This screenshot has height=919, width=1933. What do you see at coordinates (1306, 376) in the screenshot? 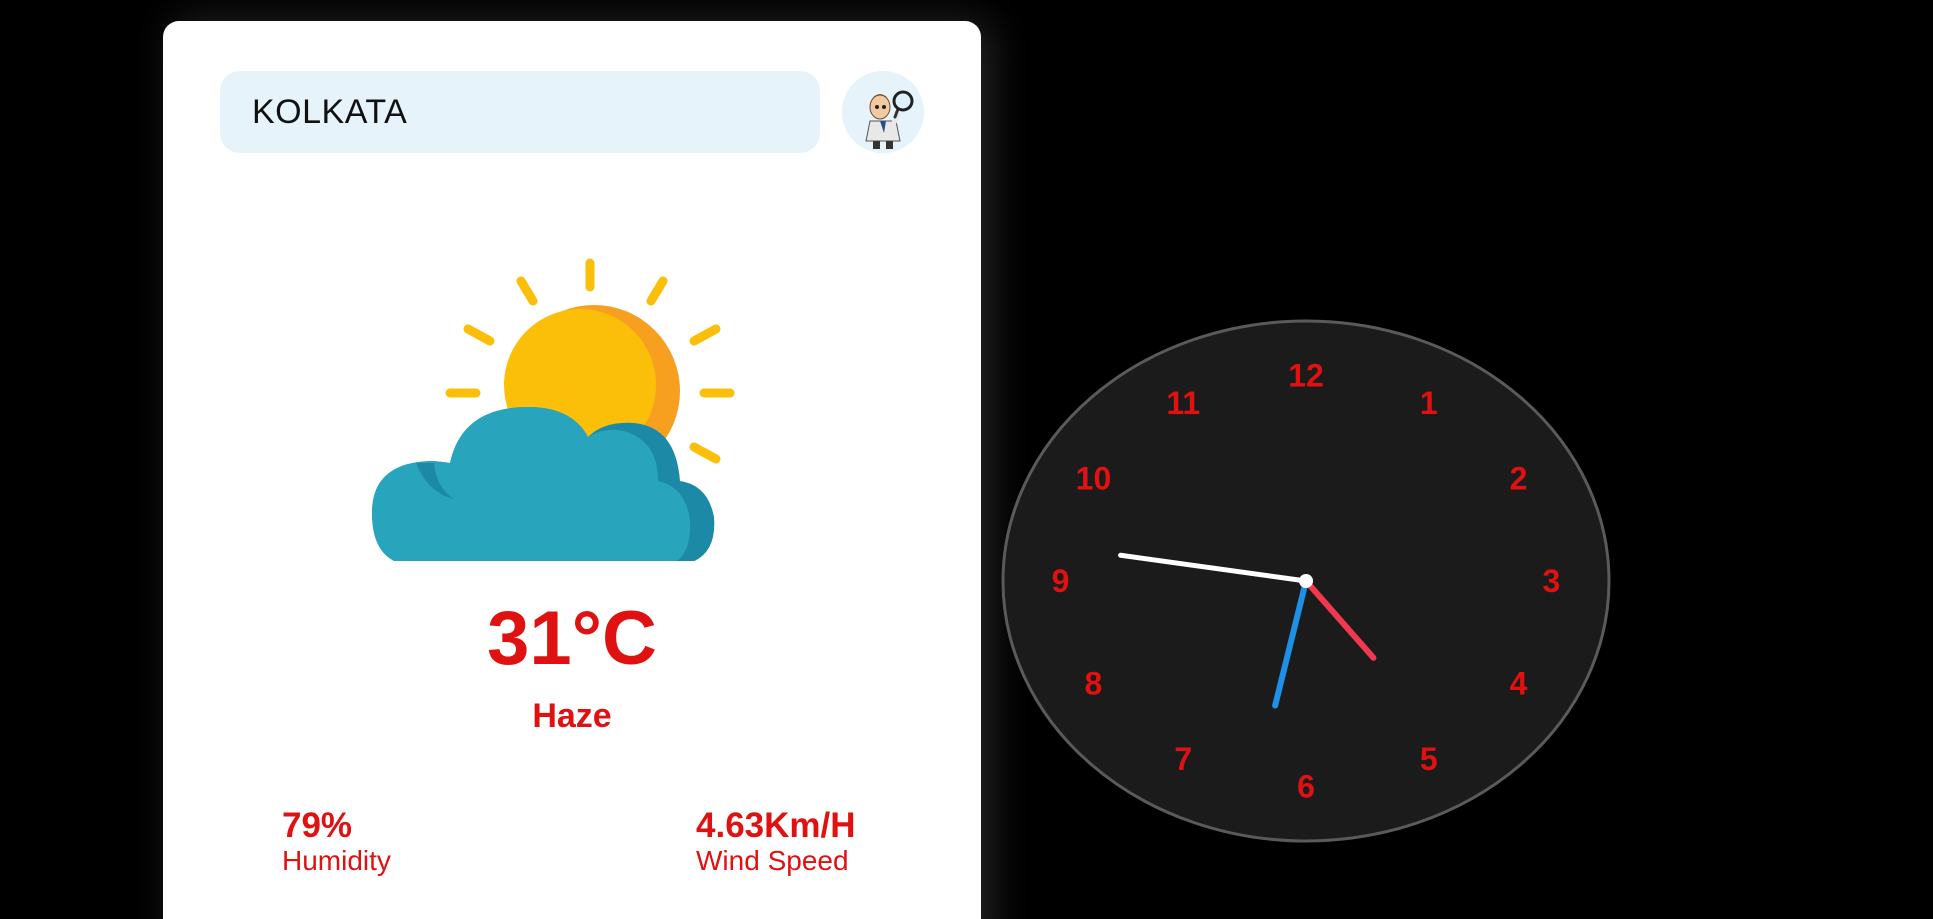
I see `clock-numeral-12: 12` at bounding box center [1306, 376].